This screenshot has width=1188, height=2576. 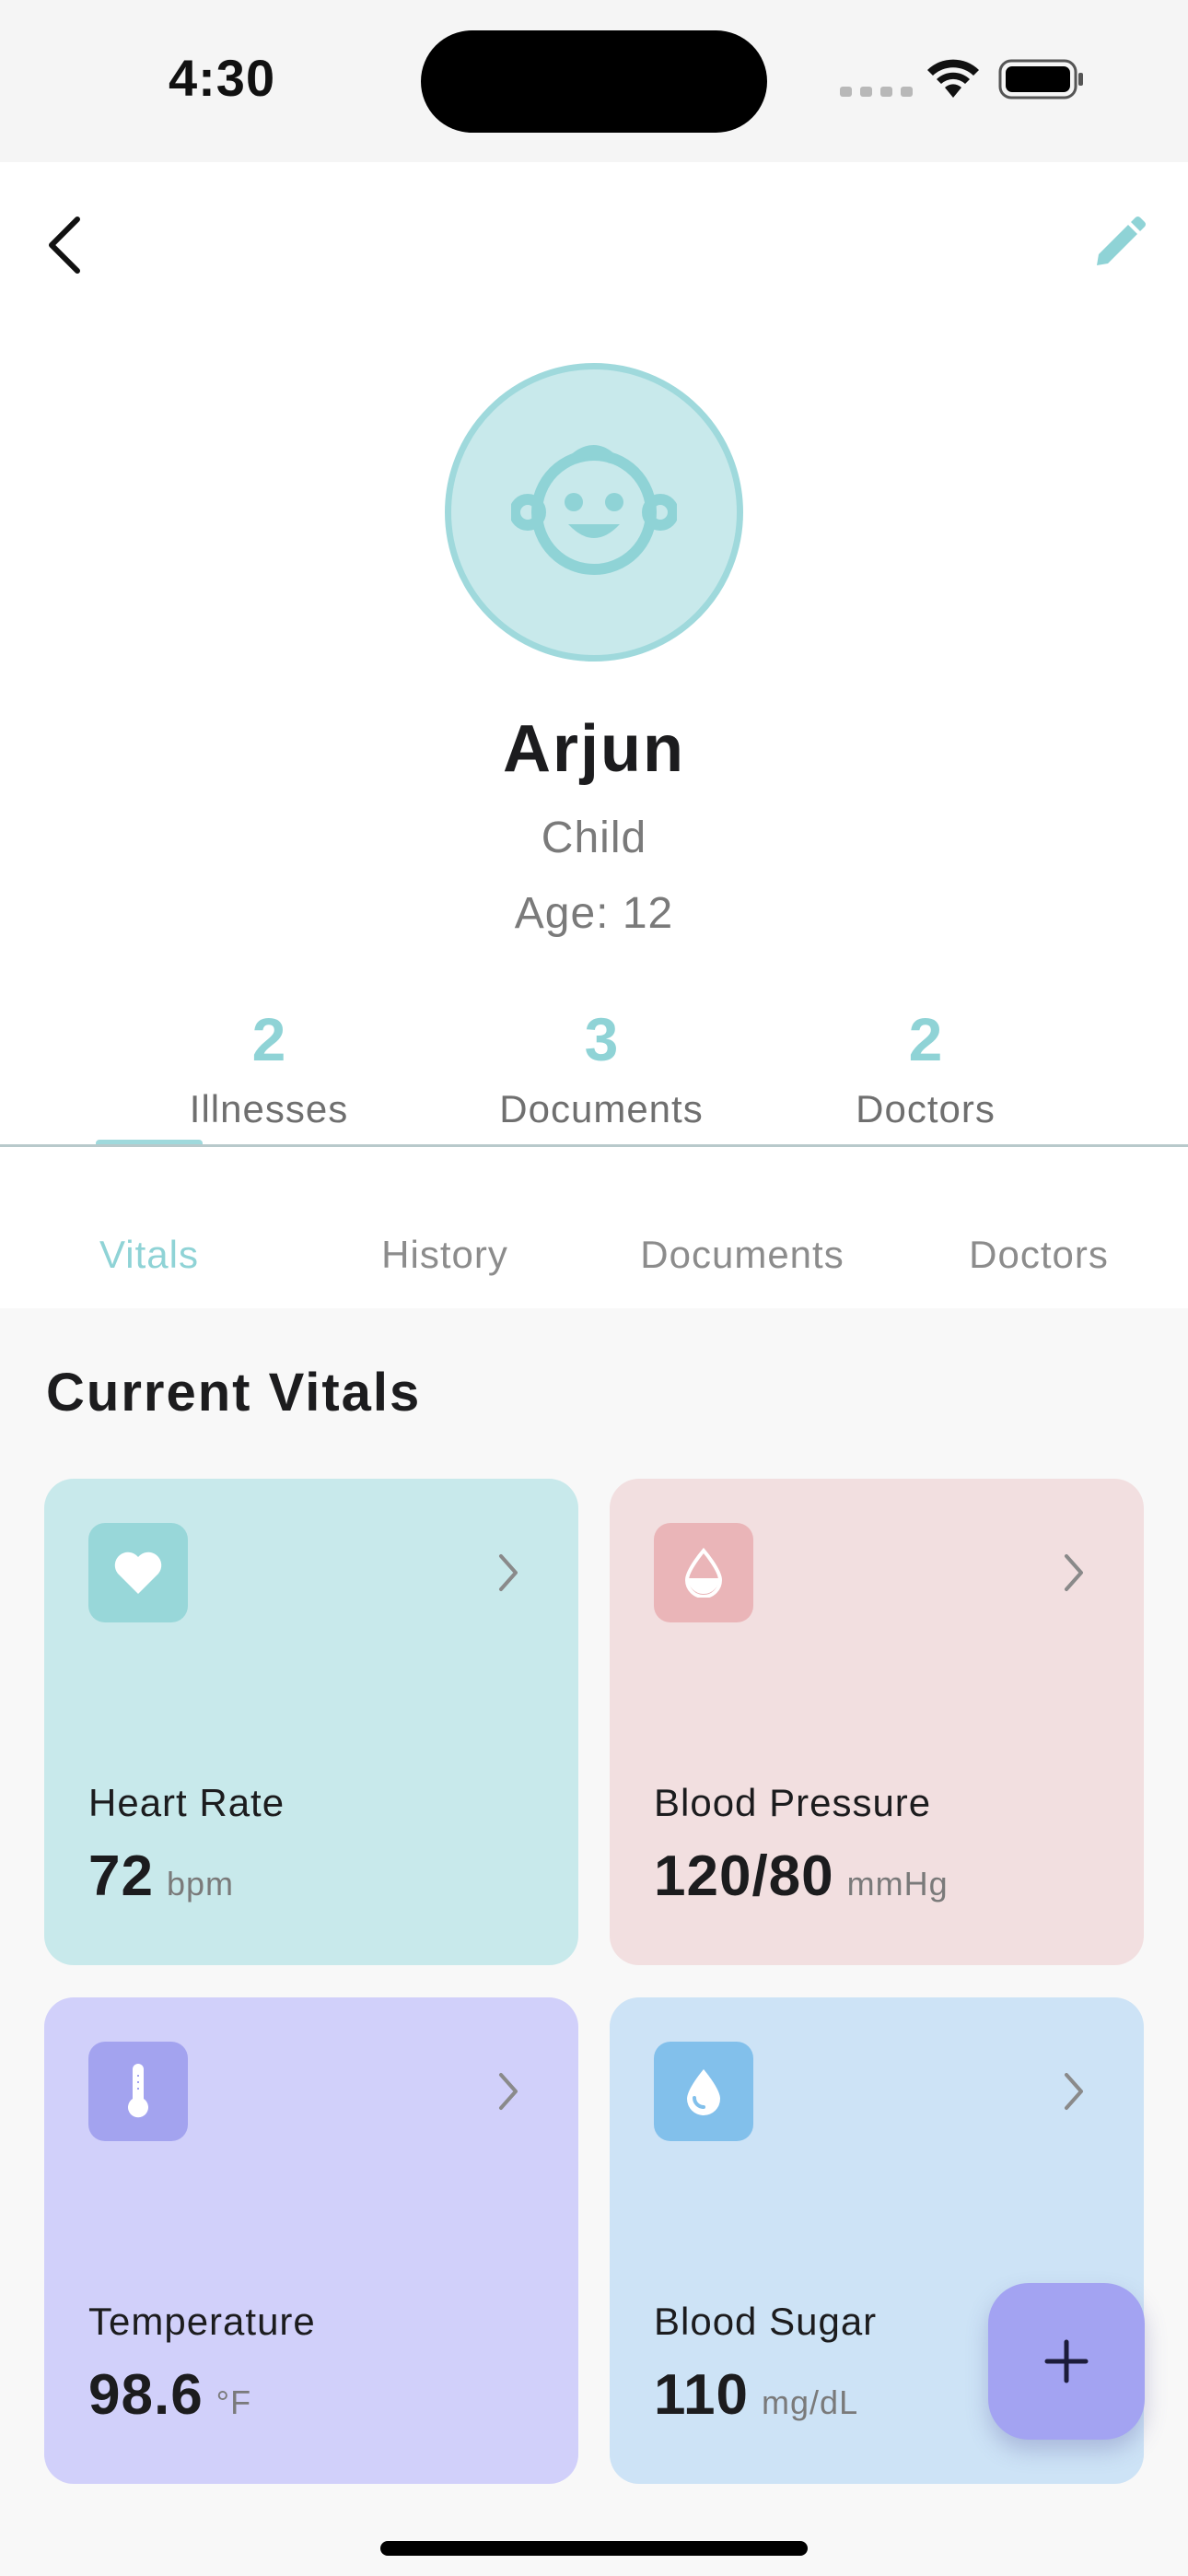 What do you see at coordinates (876, 92) in the screenshot?
I see `signal-icon` at bounding box center [876, 92].